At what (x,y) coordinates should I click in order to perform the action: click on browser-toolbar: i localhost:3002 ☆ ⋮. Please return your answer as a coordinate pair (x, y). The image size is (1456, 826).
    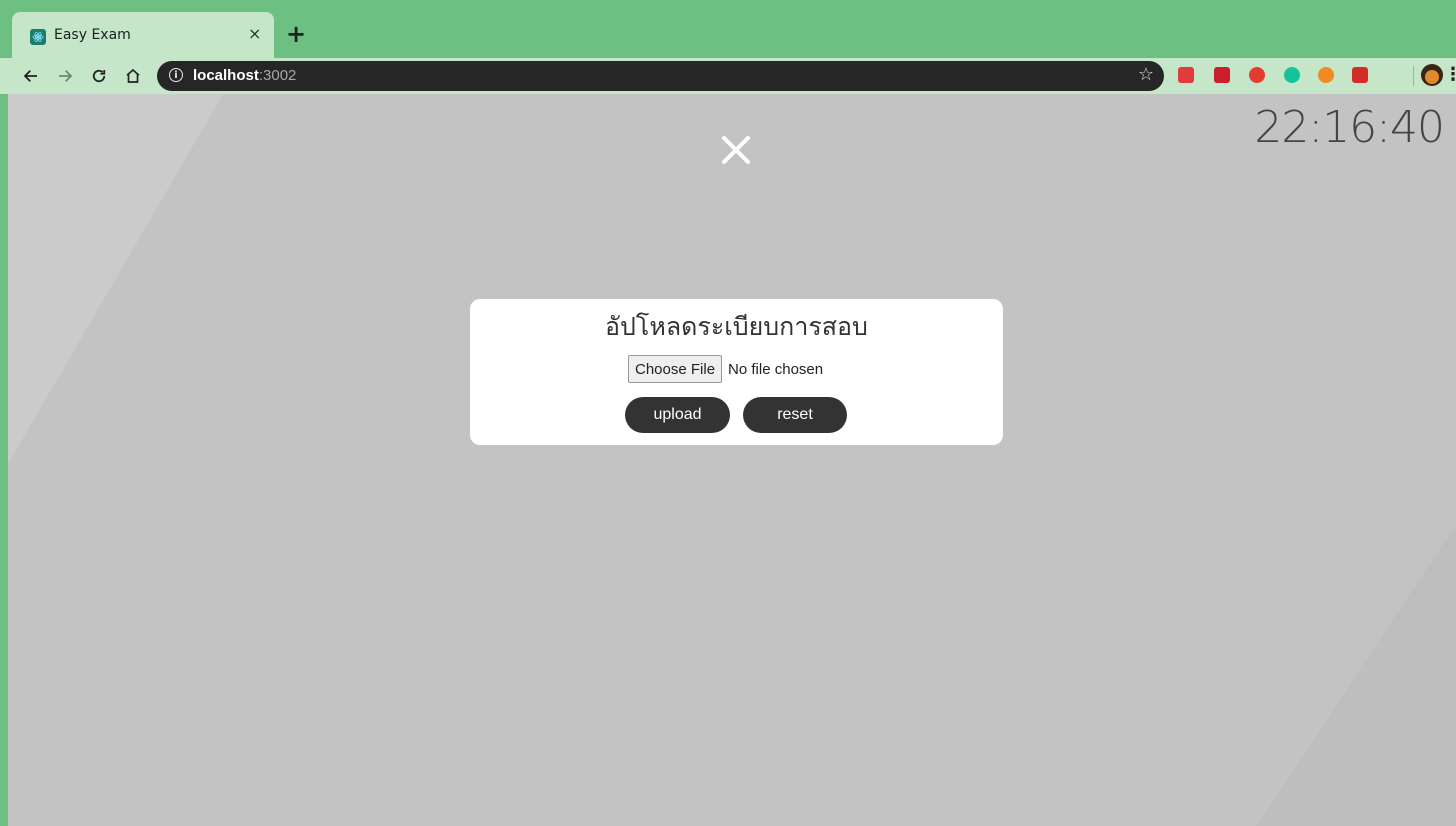
    Looking at the image, I should click on (728, 76).